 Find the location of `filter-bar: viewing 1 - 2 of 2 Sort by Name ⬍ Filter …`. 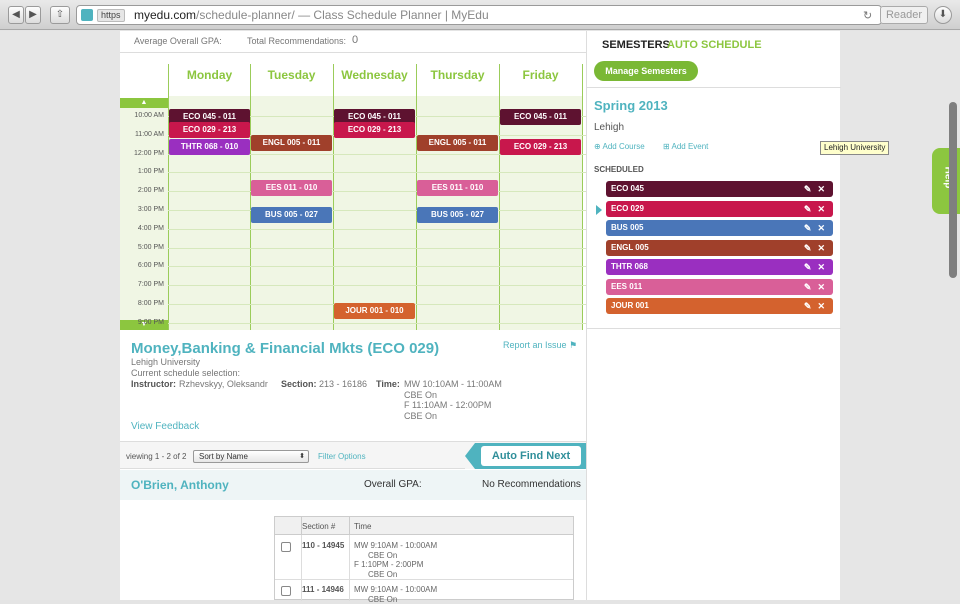

filter-bar: viewing 1 - 2 of 2 Sort by Name ⬍ Filter … is located at coordinates (353, 455).